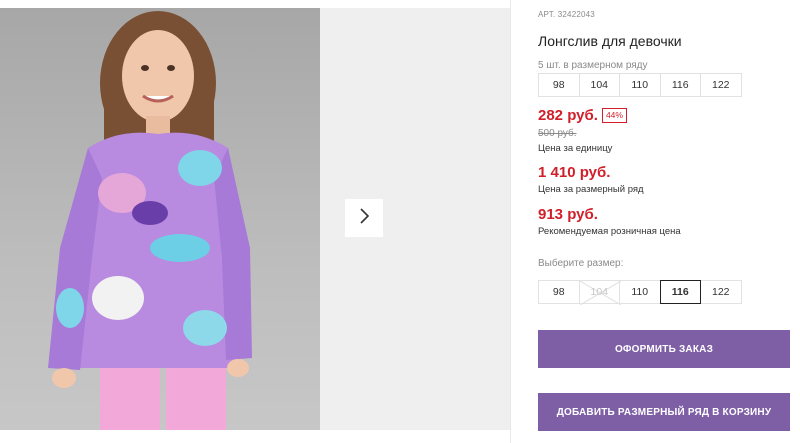 The height and width of the screenshot is (443, 800). I want to click on product-title: Лонгслив для девочки, so click(610, 41).